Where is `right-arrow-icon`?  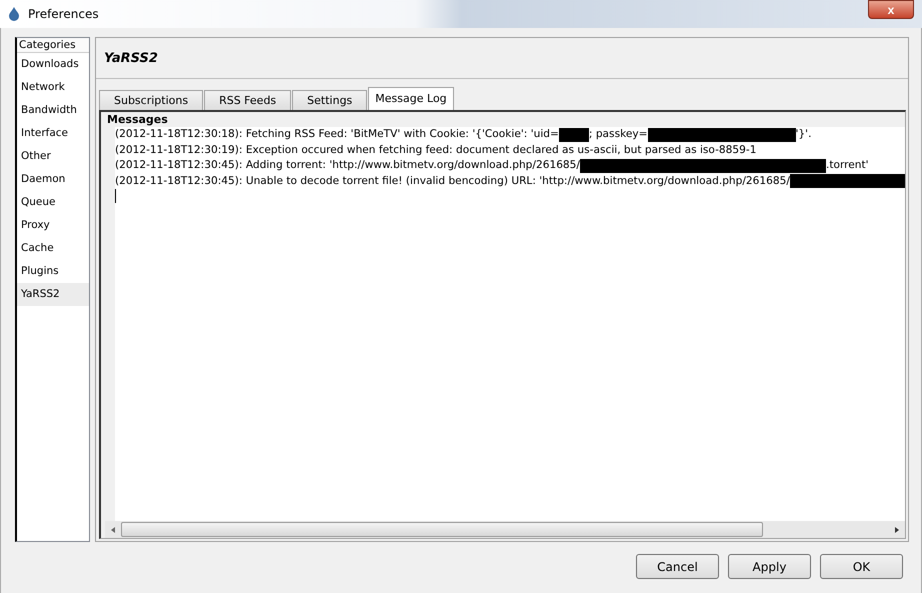
right-arrow-icon is located at coordinates (897, 530).